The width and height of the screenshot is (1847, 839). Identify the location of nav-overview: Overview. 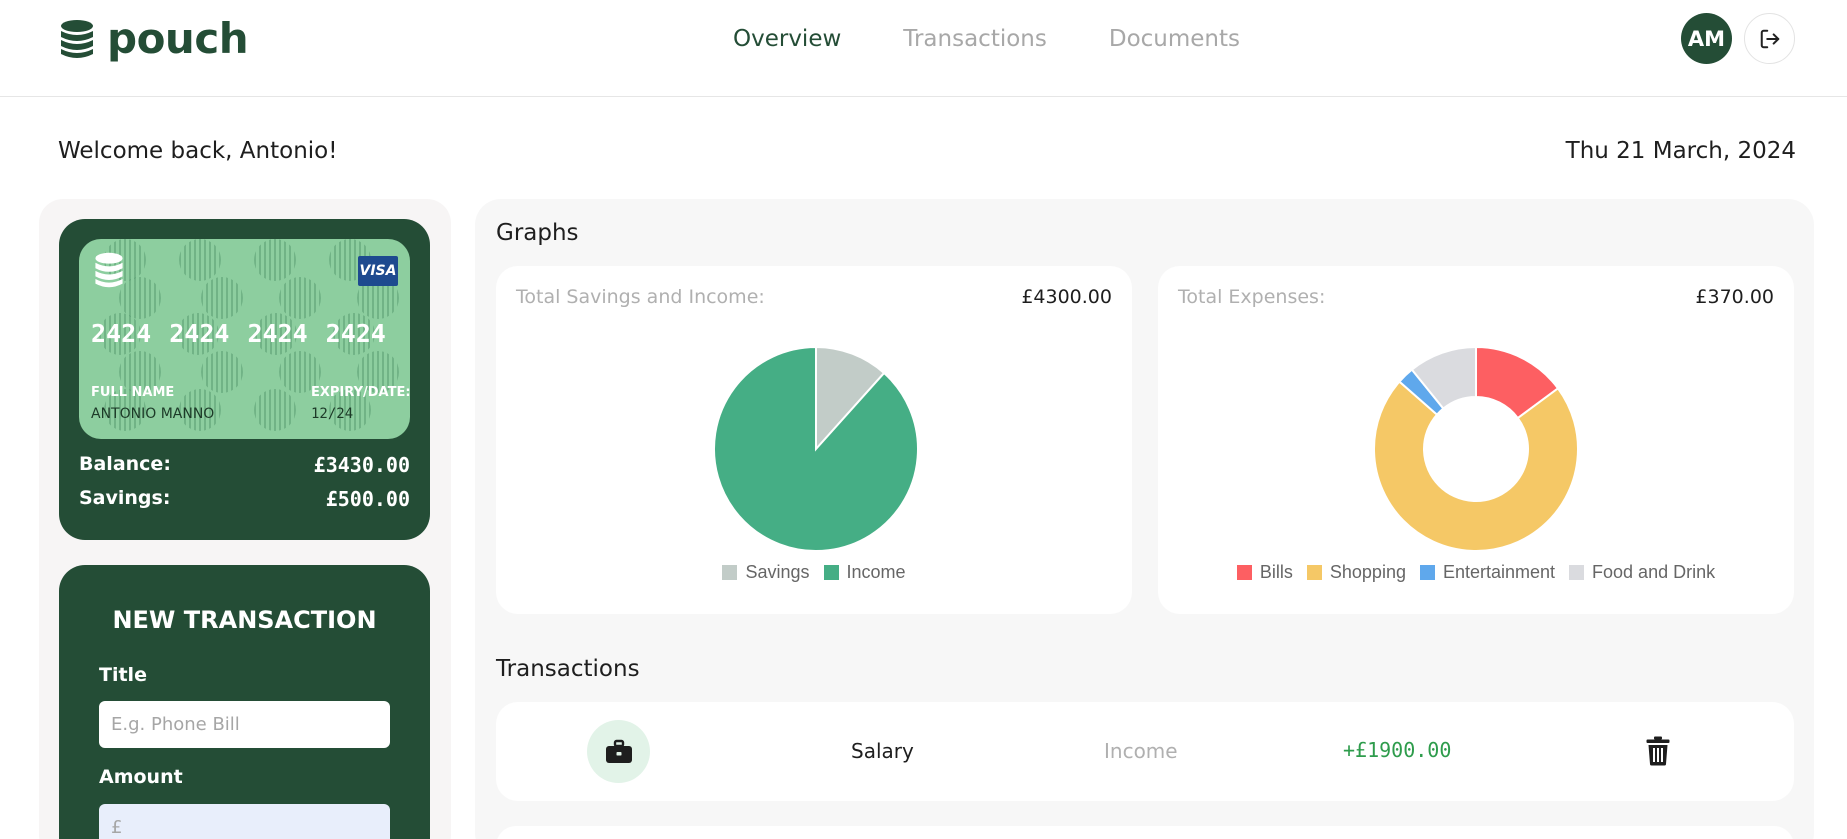
(787, 39).